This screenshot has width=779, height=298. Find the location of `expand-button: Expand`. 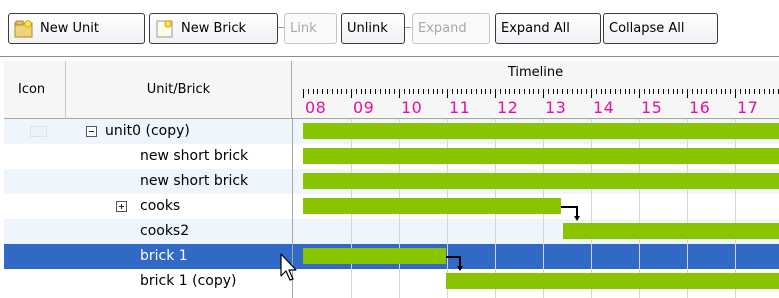

expand-button: Expand is located at coordinates (451, 28).